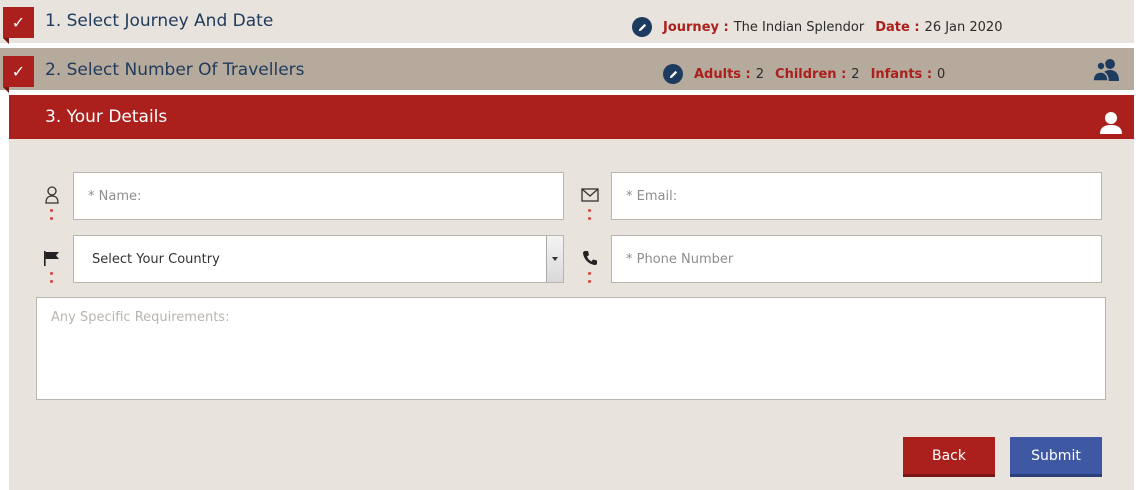 The height and width of the screenshot is (490, 1140). Describe the element at coordinates (856, 259) in the screenshot. I see `phone-input: * Phone Number` at that location.